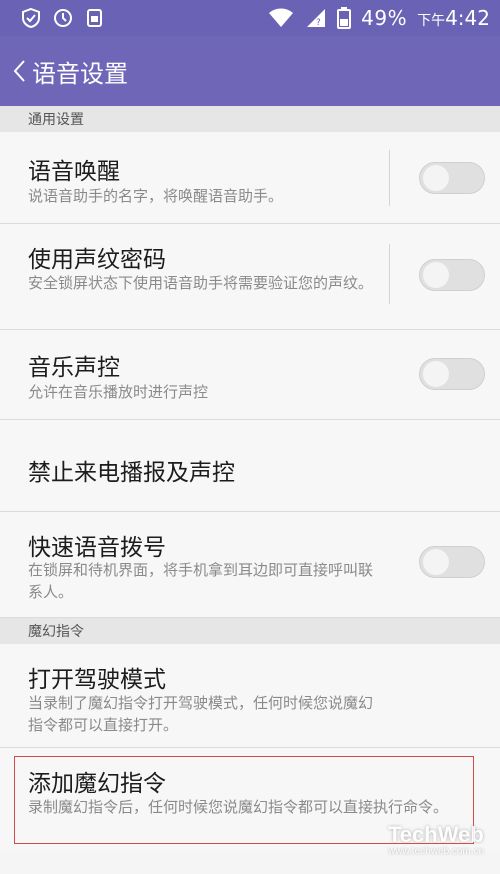  Describe the element at coordinates (63, 18) in the screenshot. I see `sync-icon` at that location.